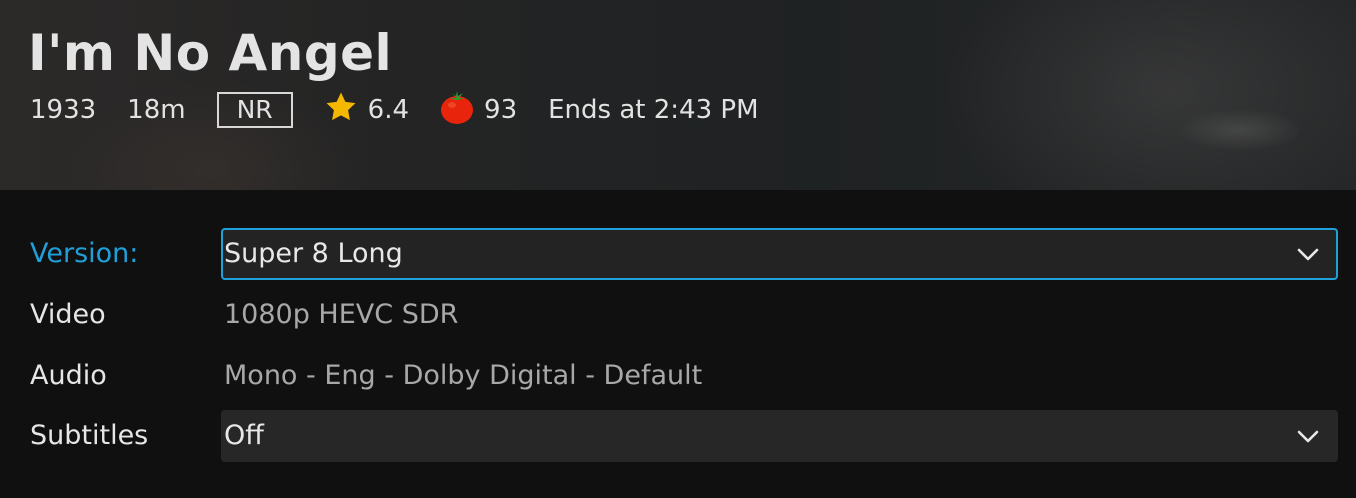 The image size is (1356, 498). I want to click on version-row: Version: Super 8 Long, so click(678, 254).